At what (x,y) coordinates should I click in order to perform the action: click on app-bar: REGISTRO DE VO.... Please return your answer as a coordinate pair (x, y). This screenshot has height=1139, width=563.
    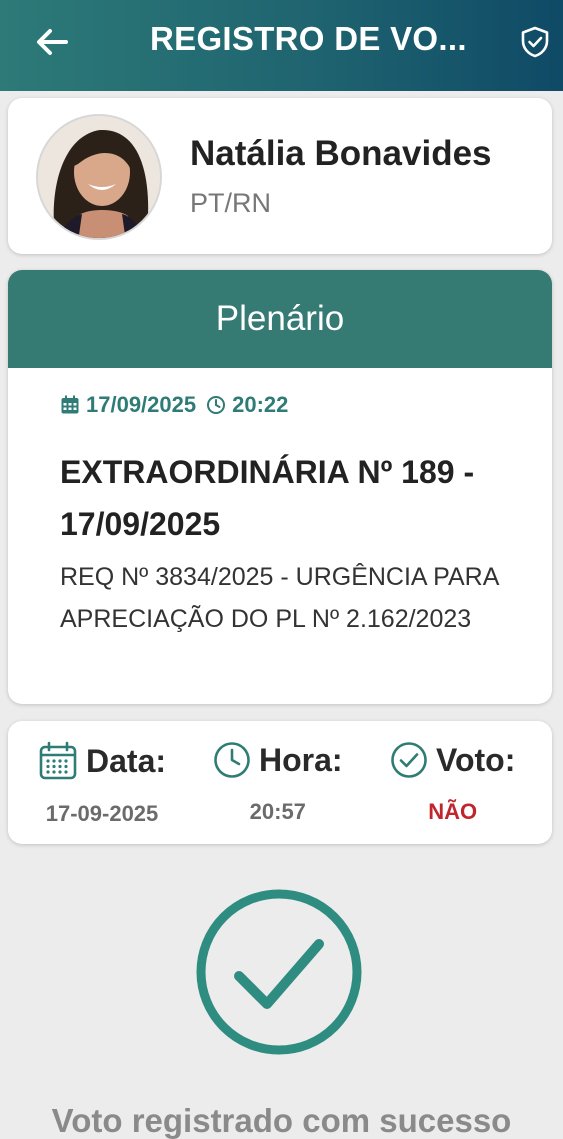
    Looking at the image, I should click on (281, 45).